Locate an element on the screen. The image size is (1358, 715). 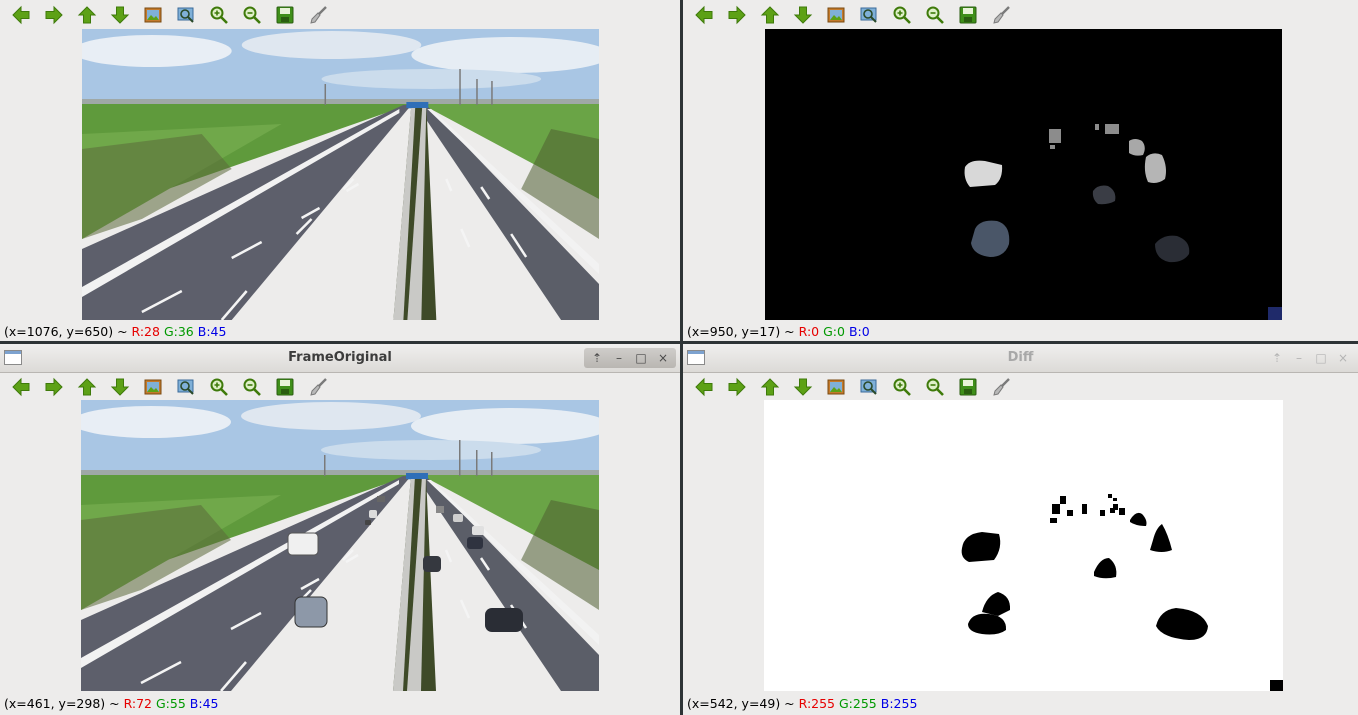
title-bar: Diff ⇡ – □ × is located at coordinates (1020, 358).